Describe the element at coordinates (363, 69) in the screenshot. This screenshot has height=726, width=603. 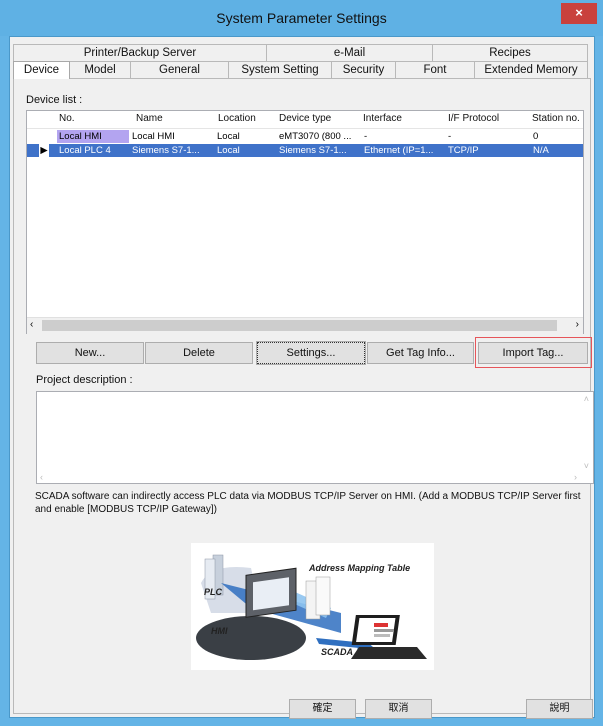
I see `tab-security: Security` at that location.